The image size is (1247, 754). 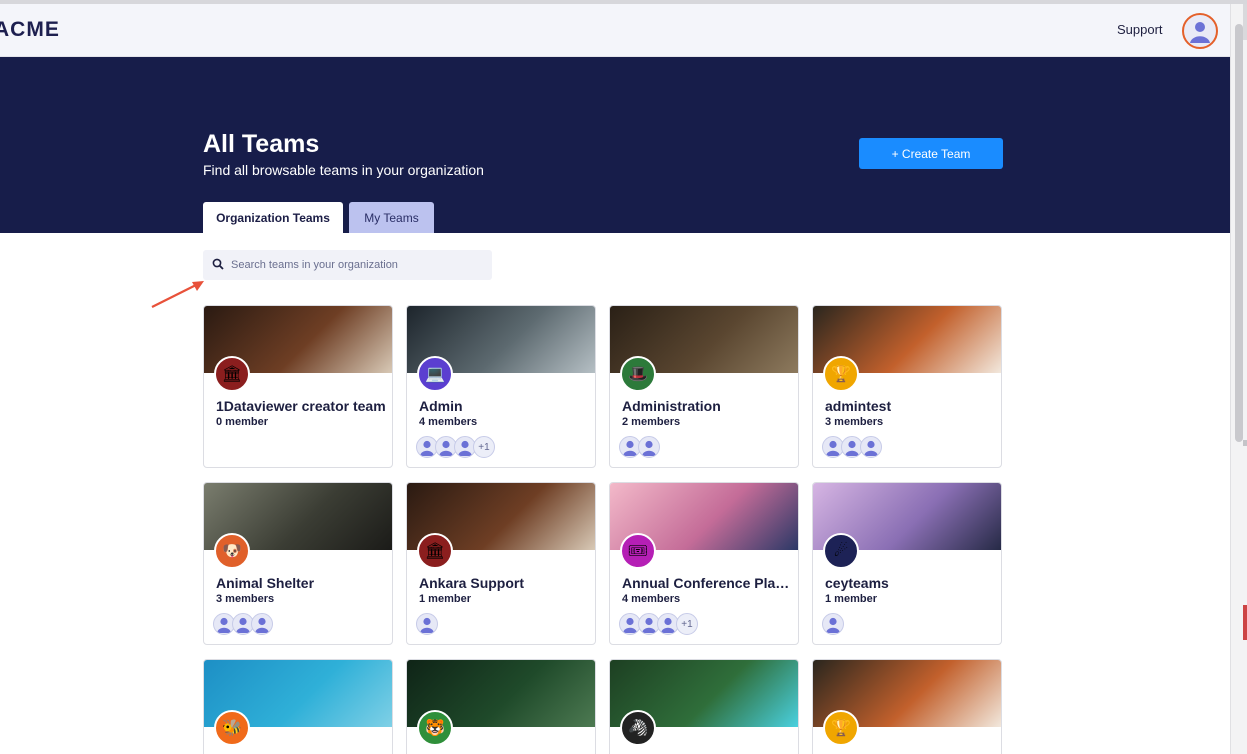 What do you see at coordinates (298, 563) in the screenshot?
I see `team-card: 🐶 Animal Shelter 3 members` at bounding box center [298, 563].